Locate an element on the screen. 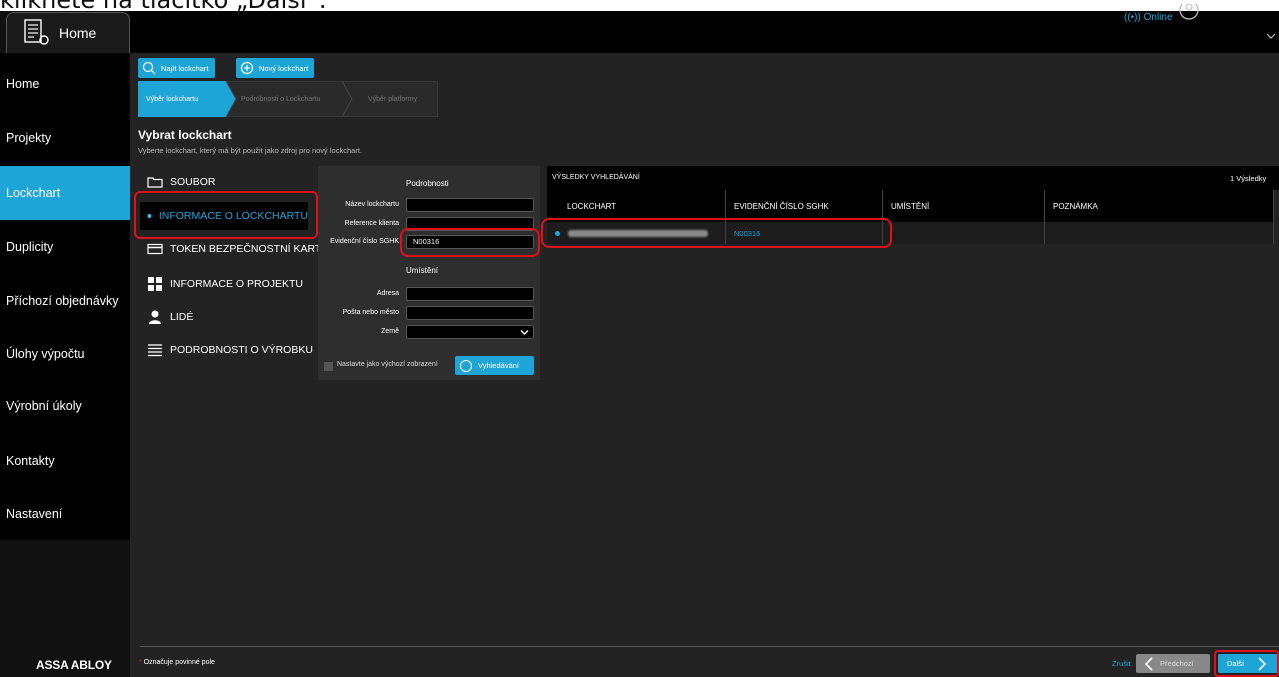 The width and height of the screenshot is (1279, 677). page-title: Vybrat lockchart is located at coordinates (185, 135).